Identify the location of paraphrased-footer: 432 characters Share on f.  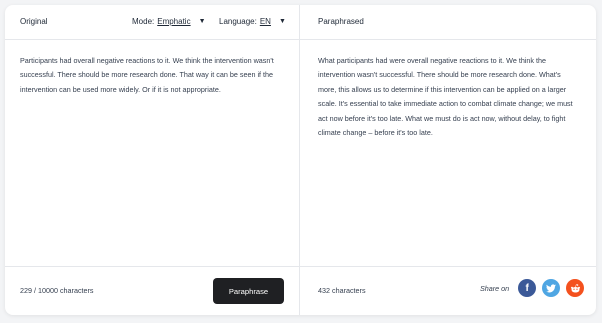
(448, 290).